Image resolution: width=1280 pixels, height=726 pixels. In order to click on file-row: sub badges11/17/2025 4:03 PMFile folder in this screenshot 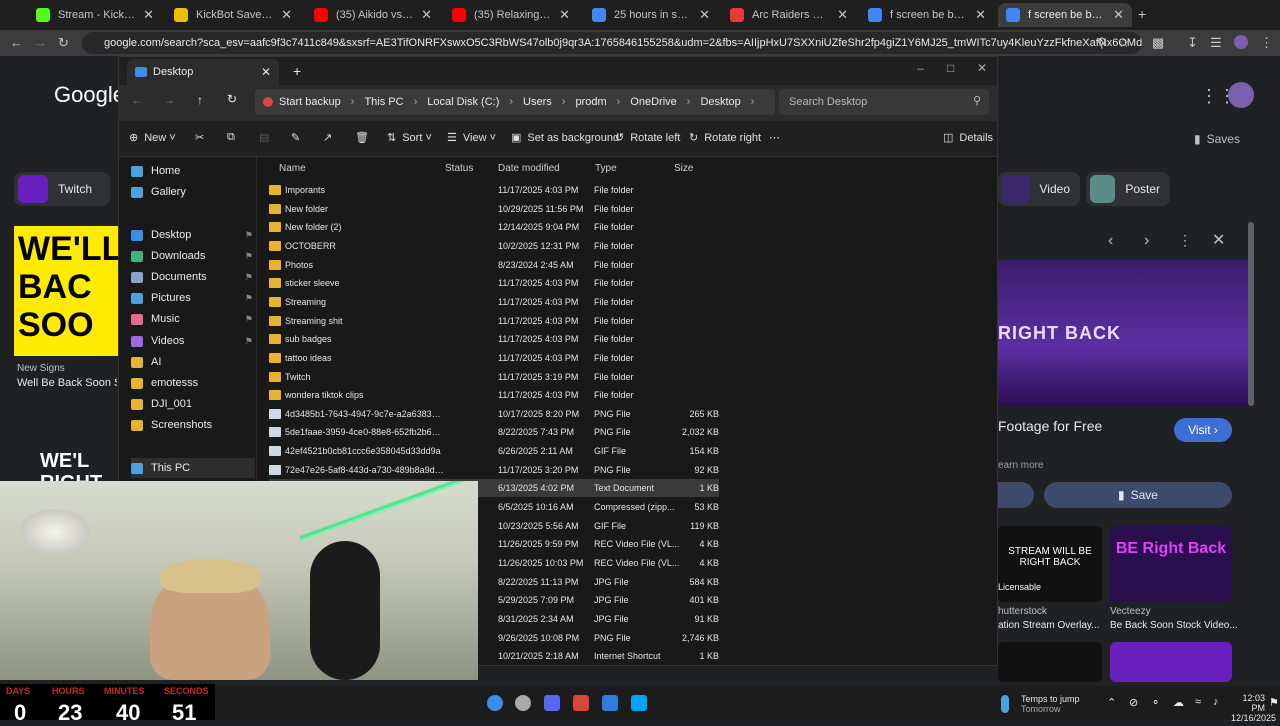, I will do `click(494, 339)`.